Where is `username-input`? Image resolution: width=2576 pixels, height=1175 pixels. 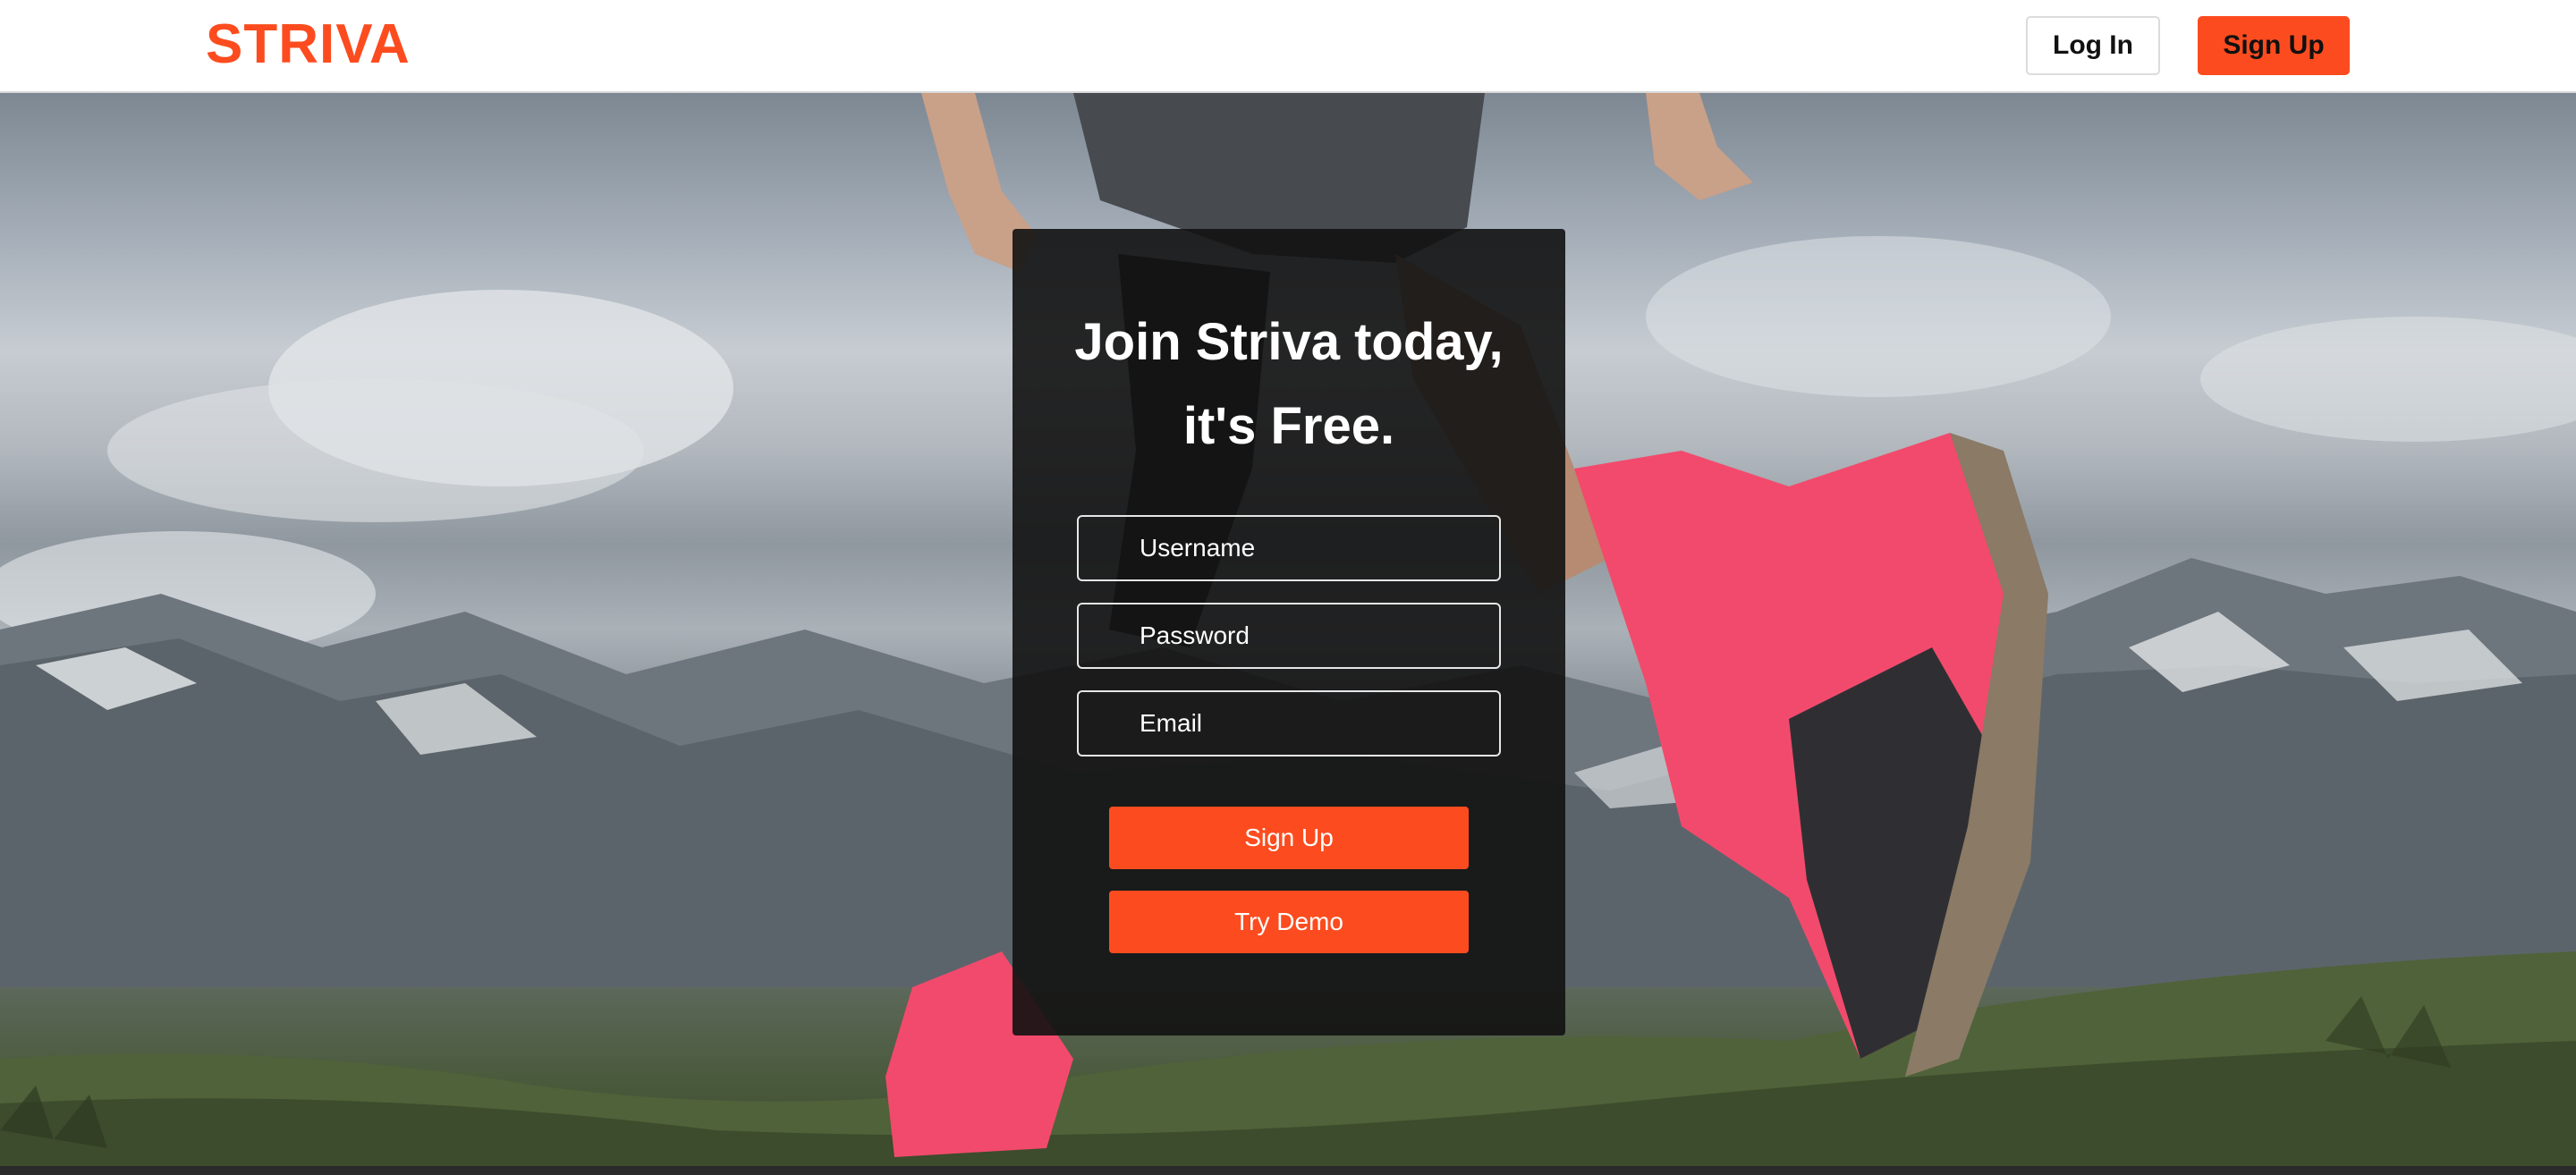
username-input is located at coordinates (1289, 548).